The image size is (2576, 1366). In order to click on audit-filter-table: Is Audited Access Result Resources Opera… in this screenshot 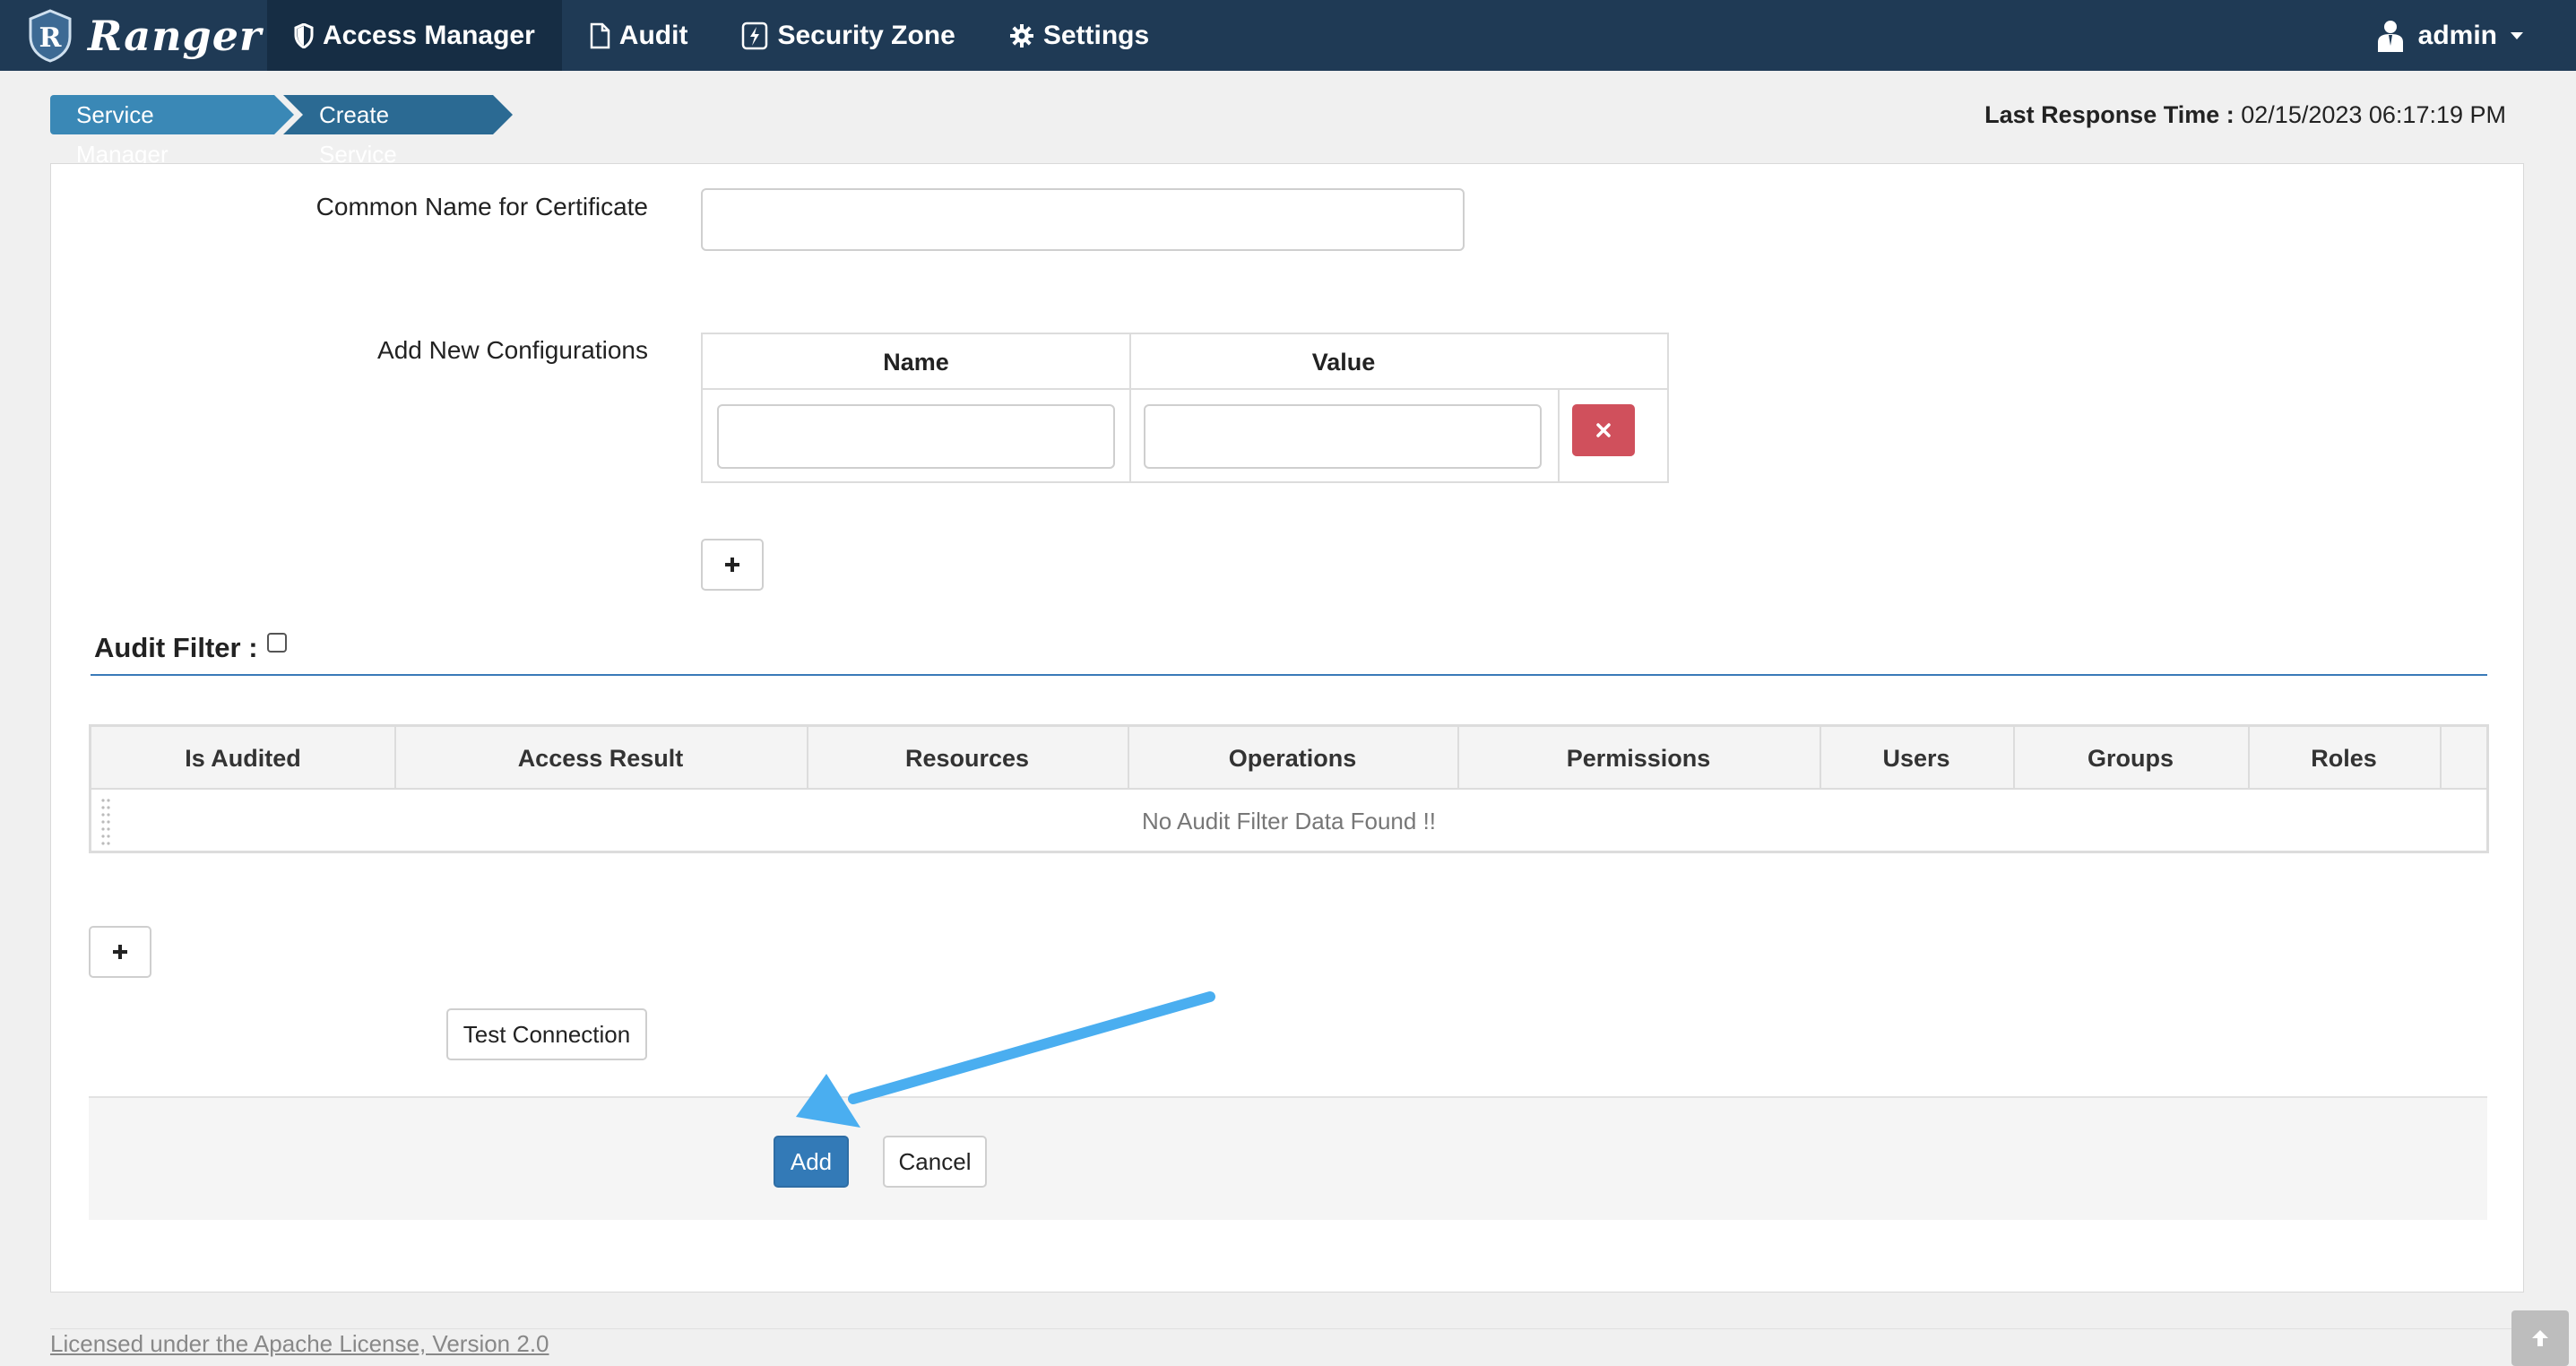, I will do `click(1289, 789)`.